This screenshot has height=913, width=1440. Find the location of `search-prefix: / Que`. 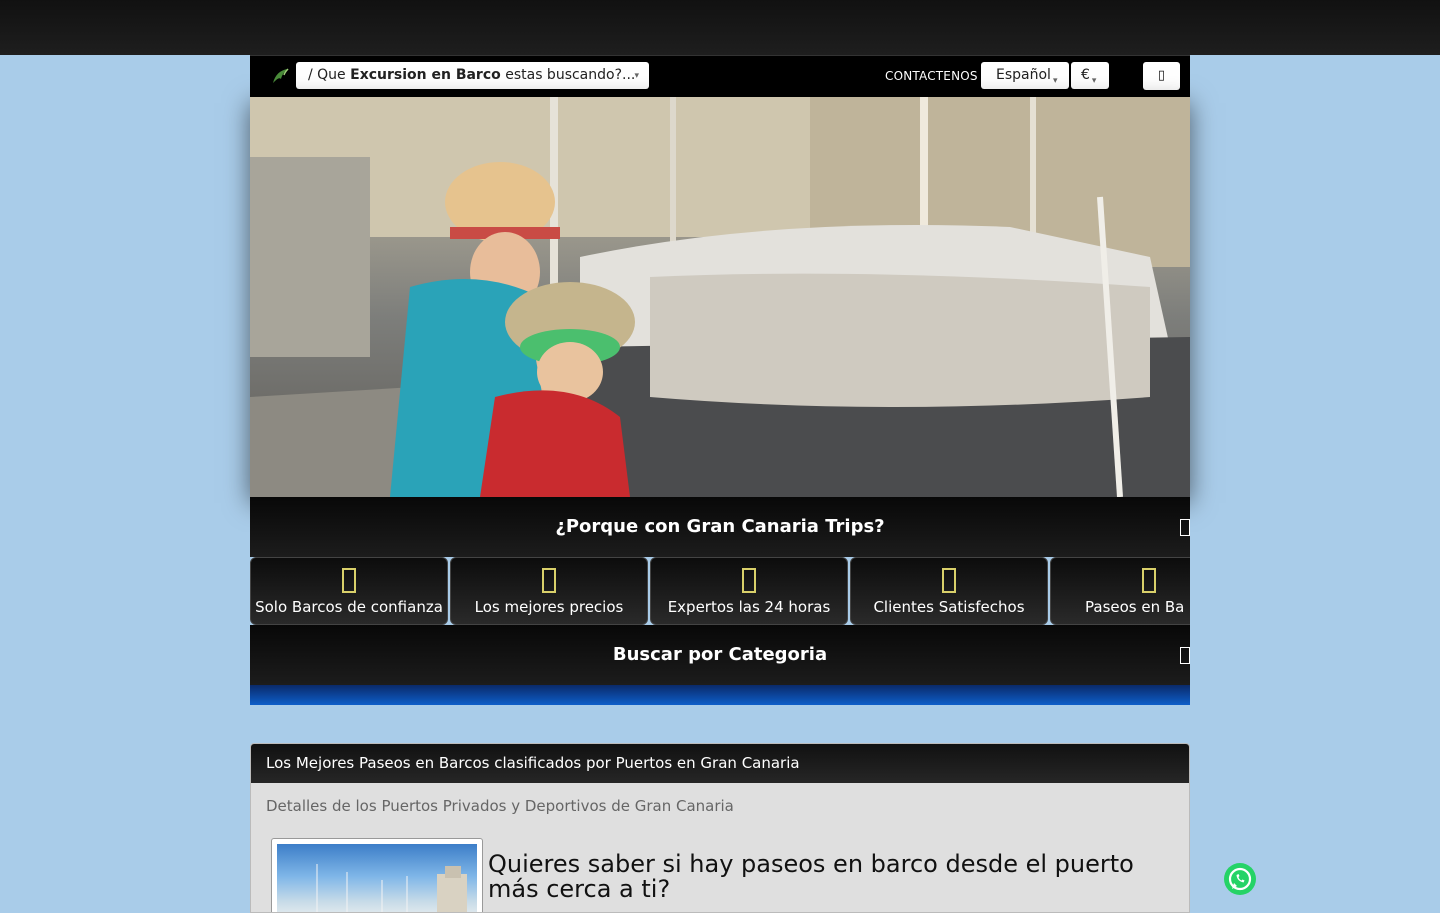

search-prefix: / Que is located at coordinates (329, 75).